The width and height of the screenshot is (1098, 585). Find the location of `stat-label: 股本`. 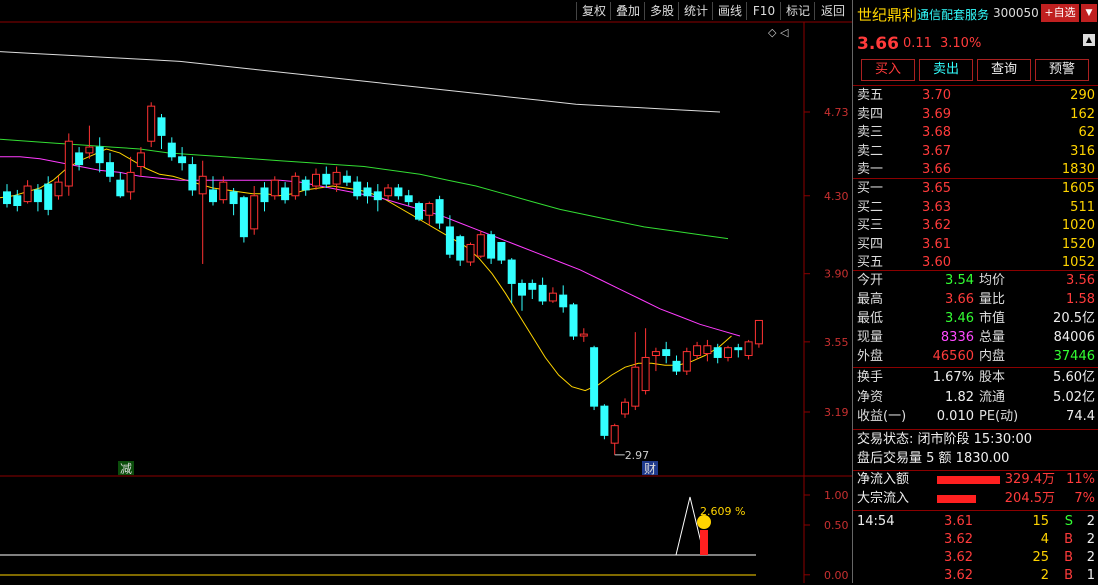

stat-label: 股本 is located at coordinates (992, 377).